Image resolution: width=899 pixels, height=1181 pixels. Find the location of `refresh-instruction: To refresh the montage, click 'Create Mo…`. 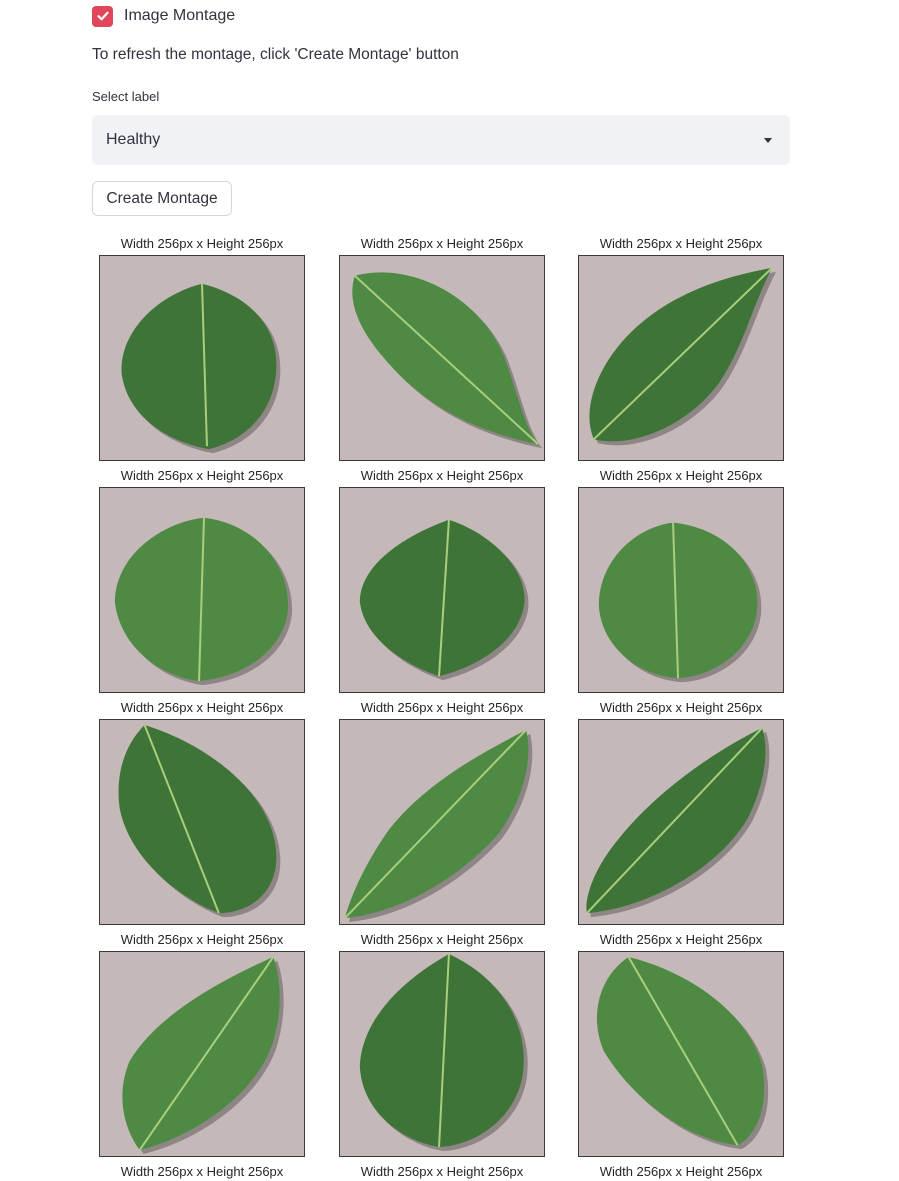

refresh-instruction: To refresh the montage, click 'Create Mo… is located at coordinates (275, 54).